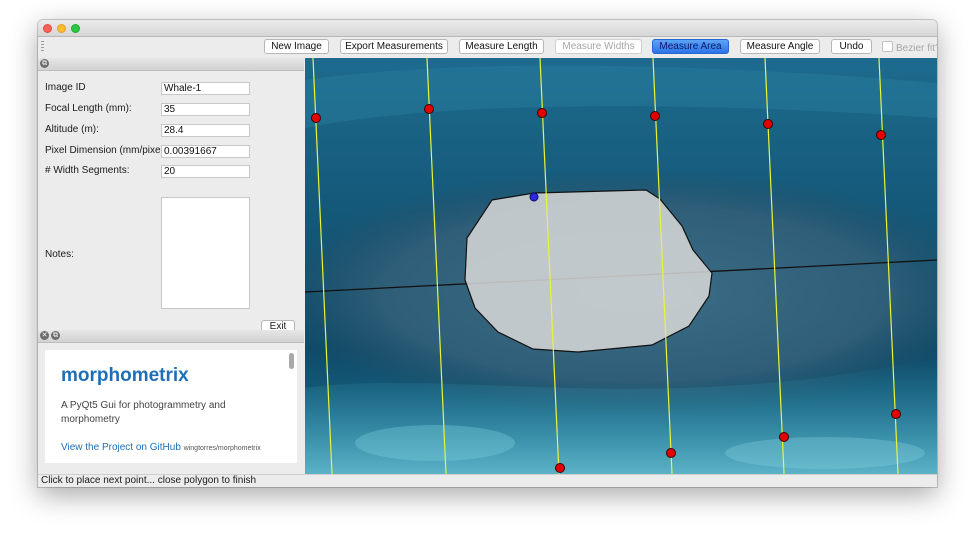 The image size is (974, 539). Describe the element at coordinates (87, 170) in the screenshot. I see `width-segments-label: # Width Segments:` at that location.